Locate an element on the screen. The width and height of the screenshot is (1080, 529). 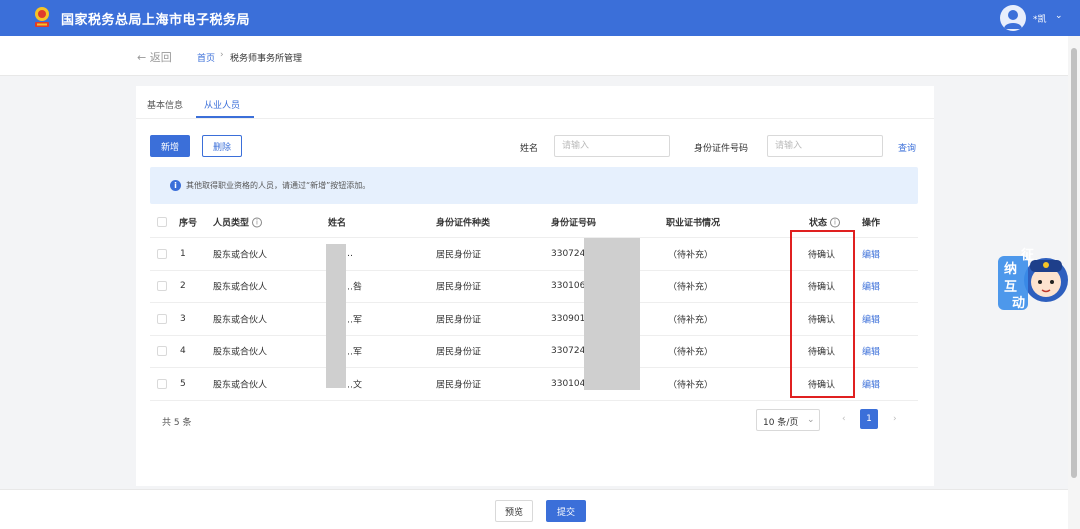
site-title: 国家税务总局上海市电子税务局 is located at coordinates (156, 20).